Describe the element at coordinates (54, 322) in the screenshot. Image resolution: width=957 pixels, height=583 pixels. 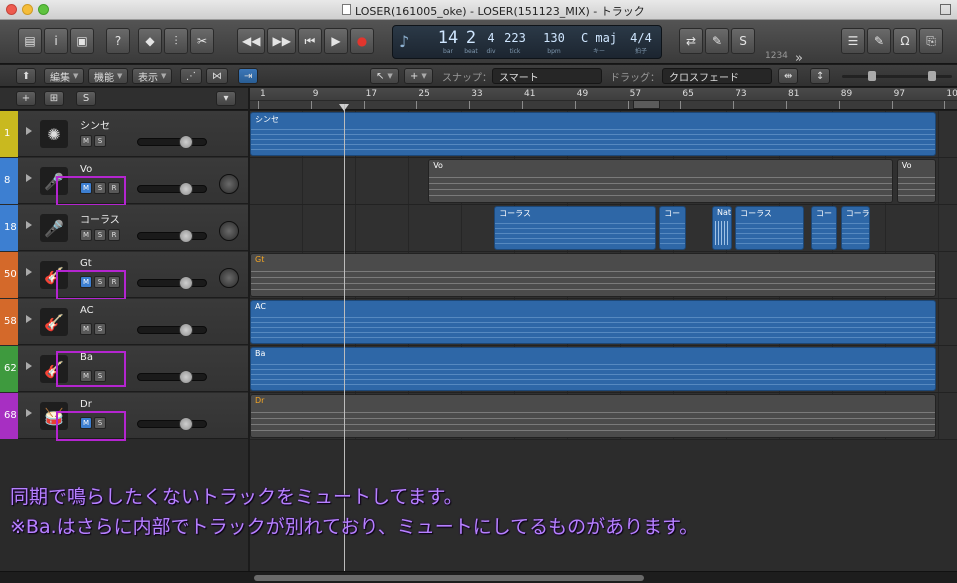
I see `acoustic-guitar-icon: 🎸` at that location.